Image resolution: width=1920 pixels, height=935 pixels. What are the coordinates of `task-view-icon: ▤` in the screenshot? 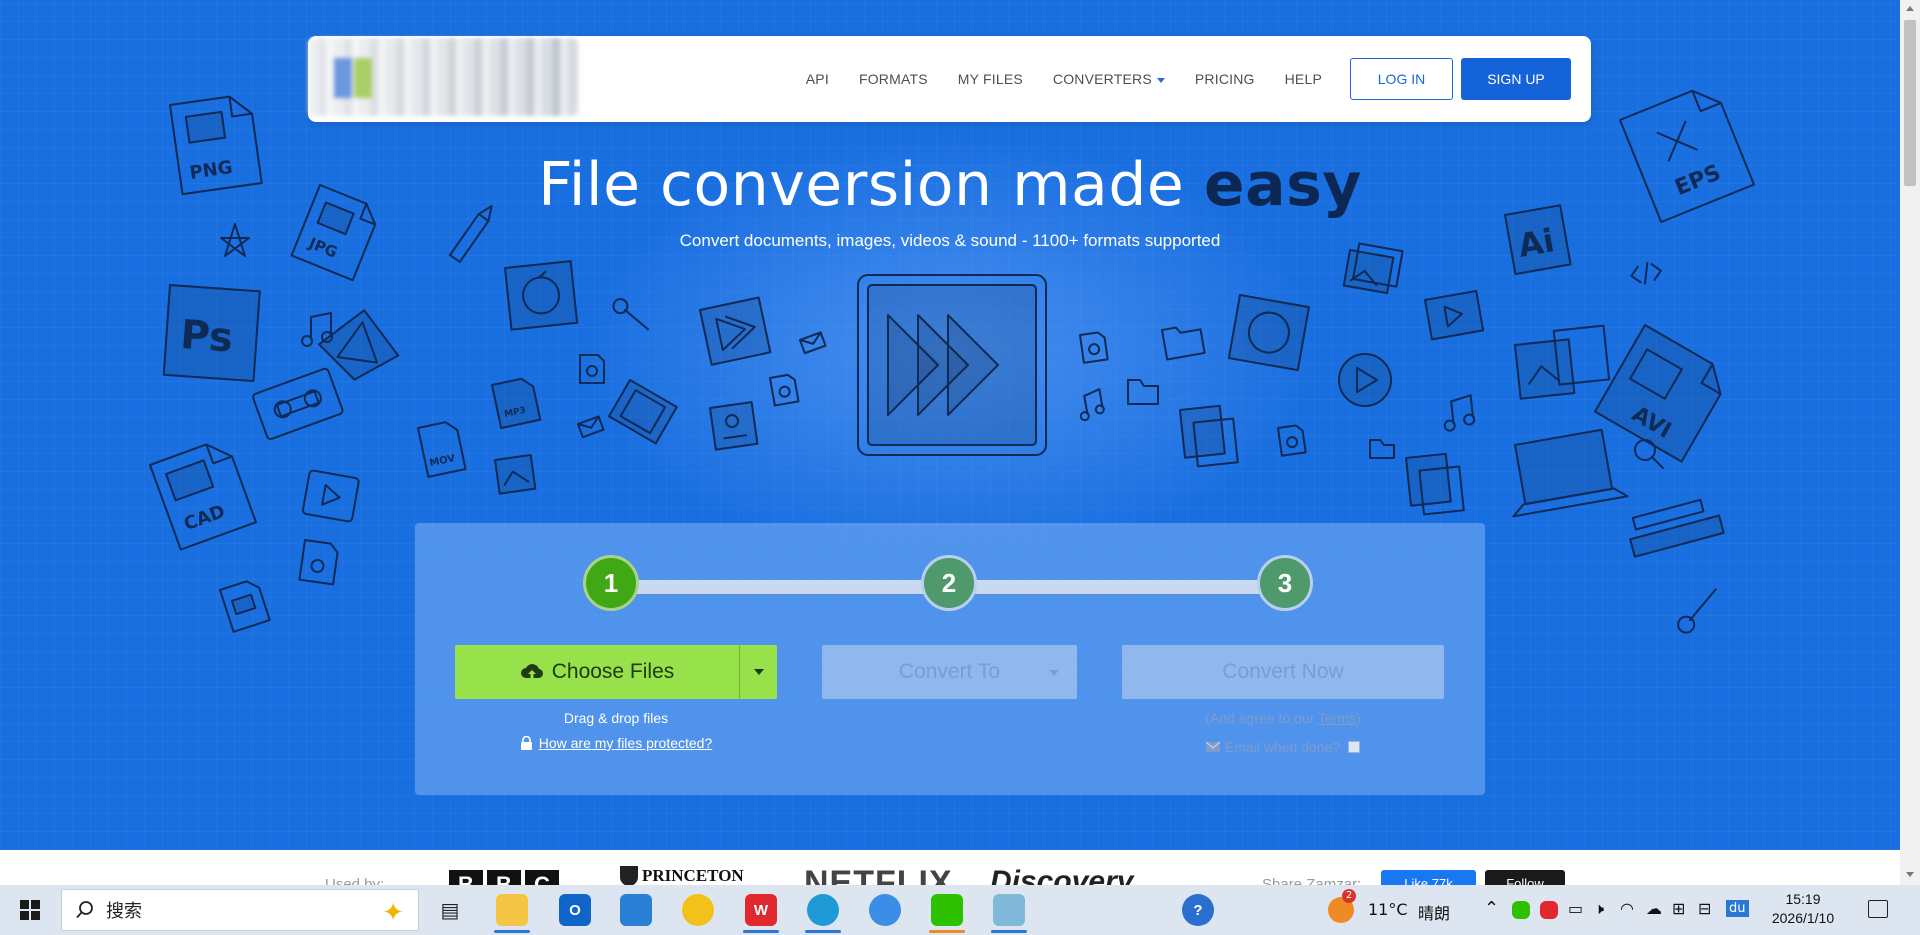 It's located at (450, 910).